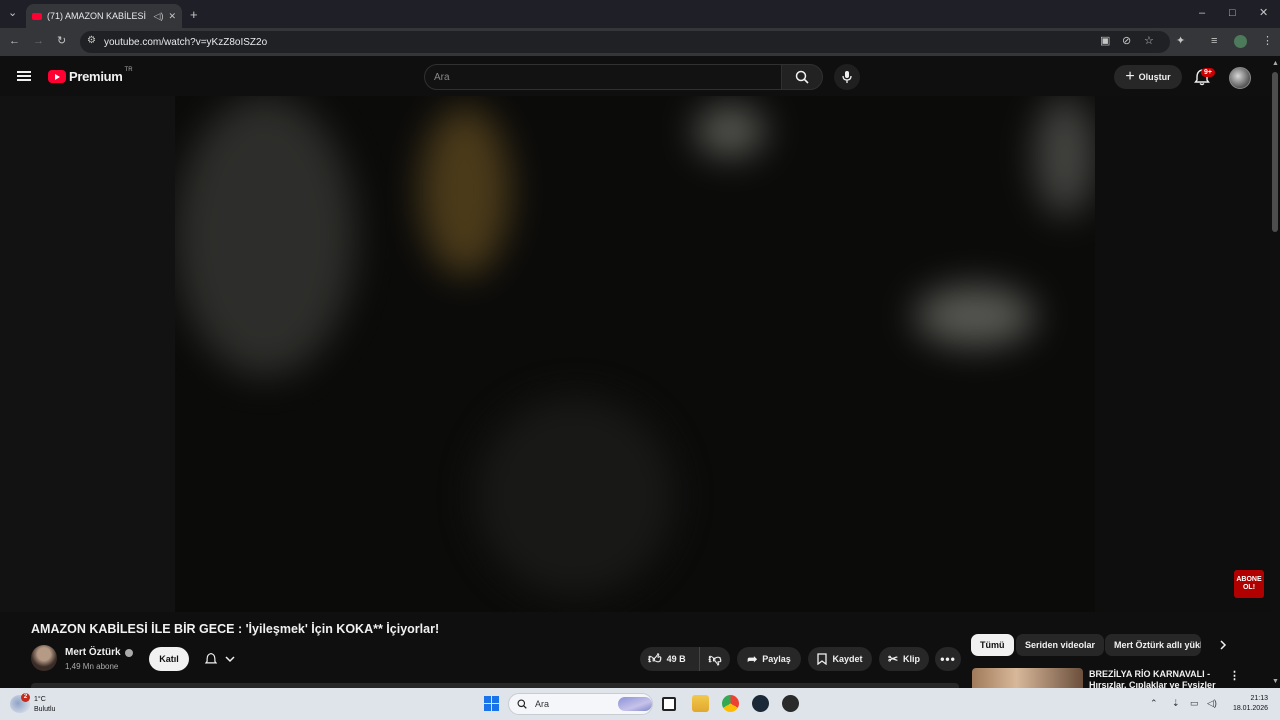 The width and height of the screenshot is (1280, 720). Describe the element at coordinates (169, 659) in the screenshot. I see `join-button: Katıl` at that location.